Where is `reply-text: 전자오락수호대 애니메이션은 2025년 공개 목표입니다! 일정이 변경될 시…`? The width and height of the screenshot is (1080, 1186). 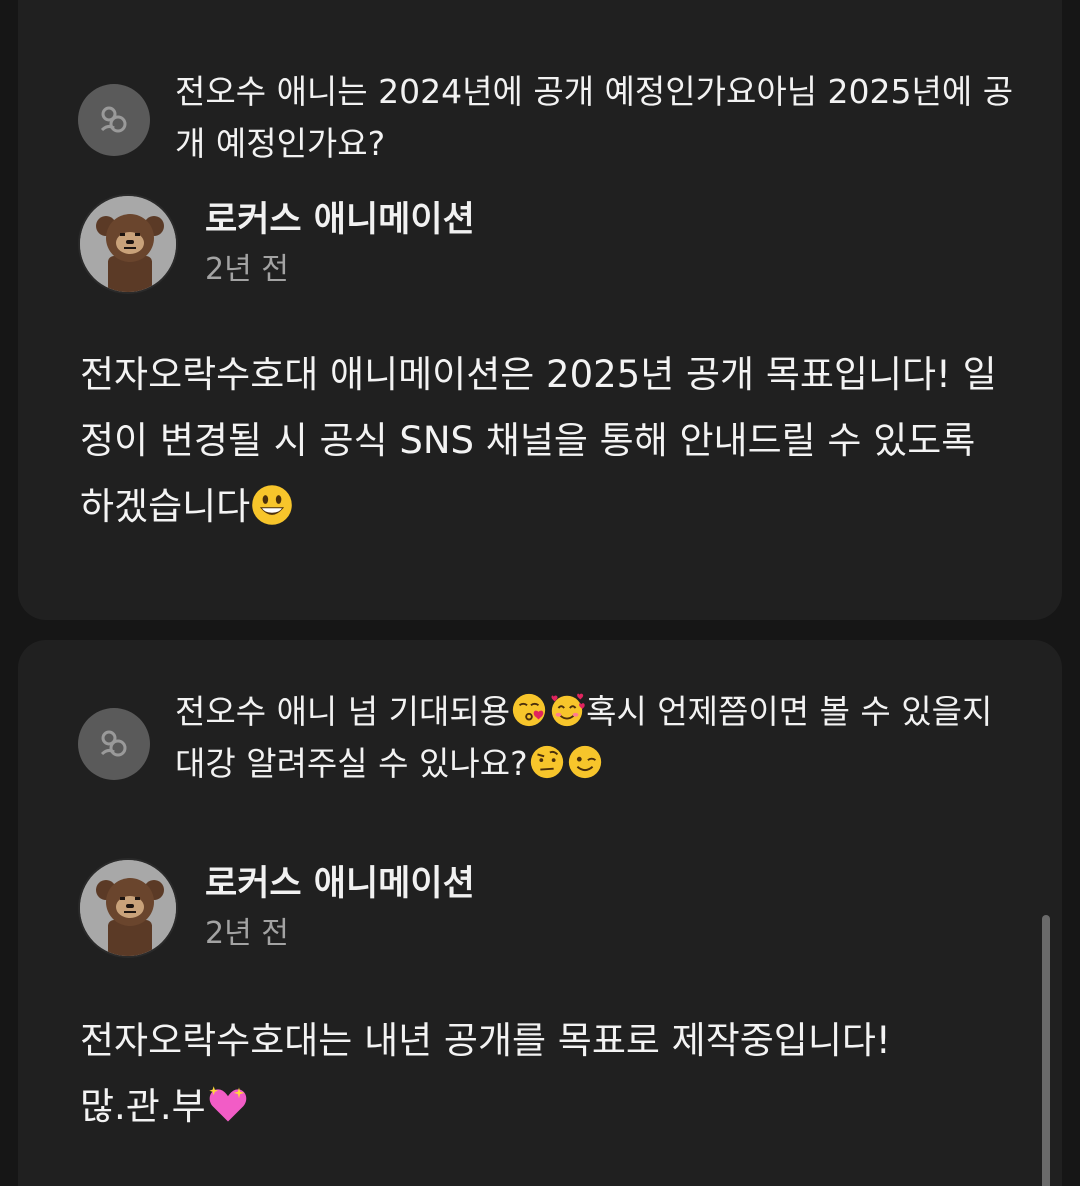
reply-text: 전자오락수호대 애니메이션은 2025년 공개 목표입니다! 일정이 변경될 시… is located at coordinates (538, 440).